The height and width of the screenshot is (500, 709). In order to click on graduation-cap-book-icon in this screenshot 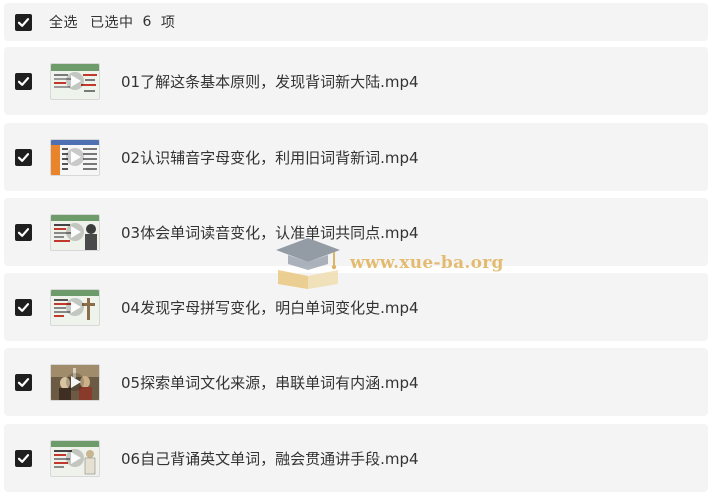, I will do `click(308, 263)`.